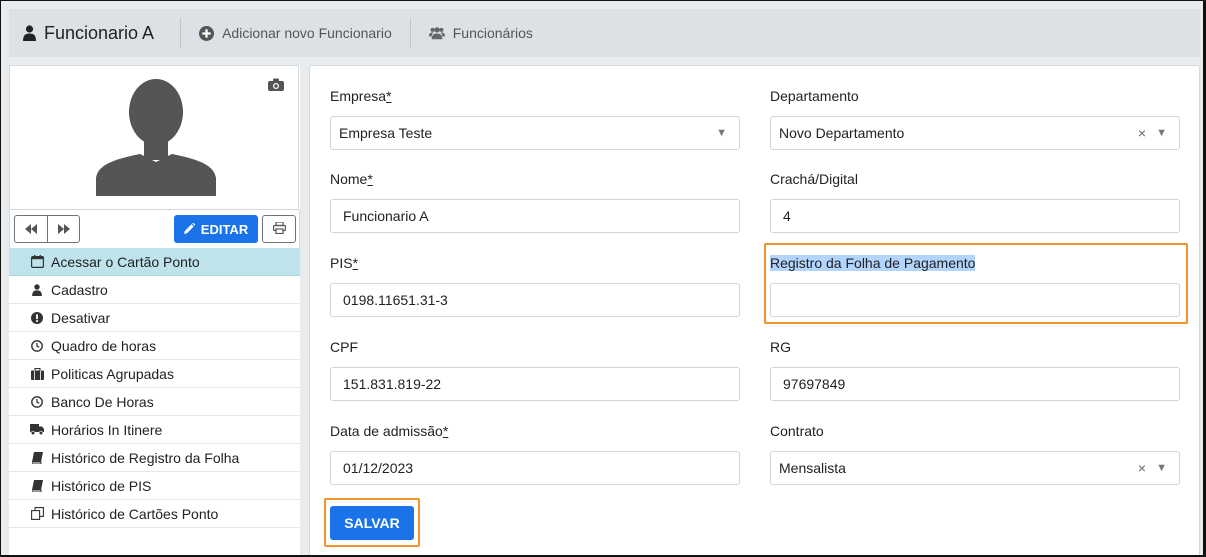  Describe the element at coordinates (842, 133) in the screenshot. I see `departamento-value: Novo Departamento` at that location.